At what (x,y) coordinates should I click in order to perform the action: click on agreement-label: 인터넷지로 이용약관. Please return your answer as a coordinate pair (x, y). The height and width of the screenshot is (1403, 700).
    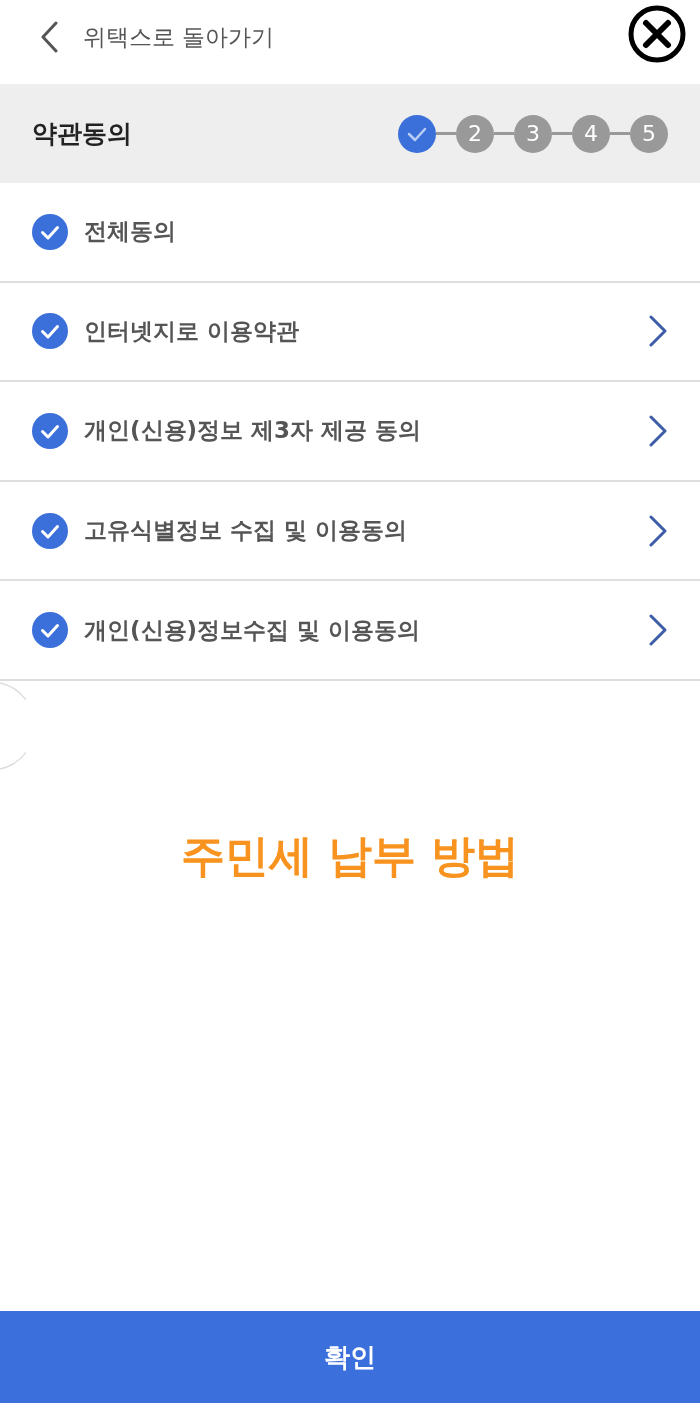
    Looking at the image, I should click on (192, 331).